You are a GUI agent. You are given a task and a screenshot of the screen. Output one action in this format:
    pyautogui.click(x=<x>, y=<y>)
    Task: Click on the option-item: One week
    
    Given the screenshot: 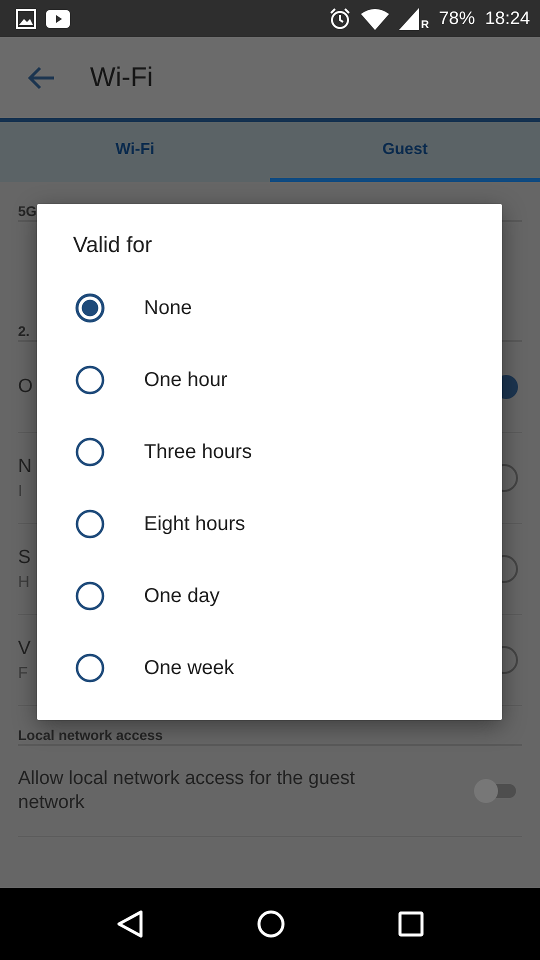 What is the action you would take?
    pyautogui.click(x=269, y=668)
    